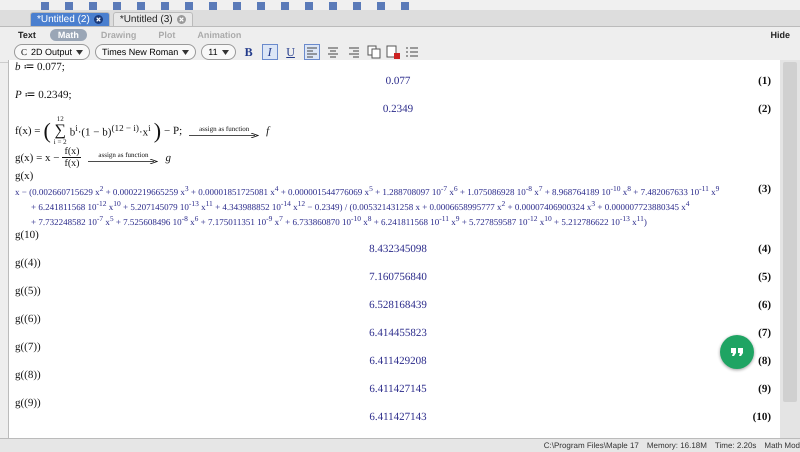 This screenshot has width=800, height=452. Describe the element at coordinates (761, 417) in the screenshot. I see `equation-label: (10)` at that location.